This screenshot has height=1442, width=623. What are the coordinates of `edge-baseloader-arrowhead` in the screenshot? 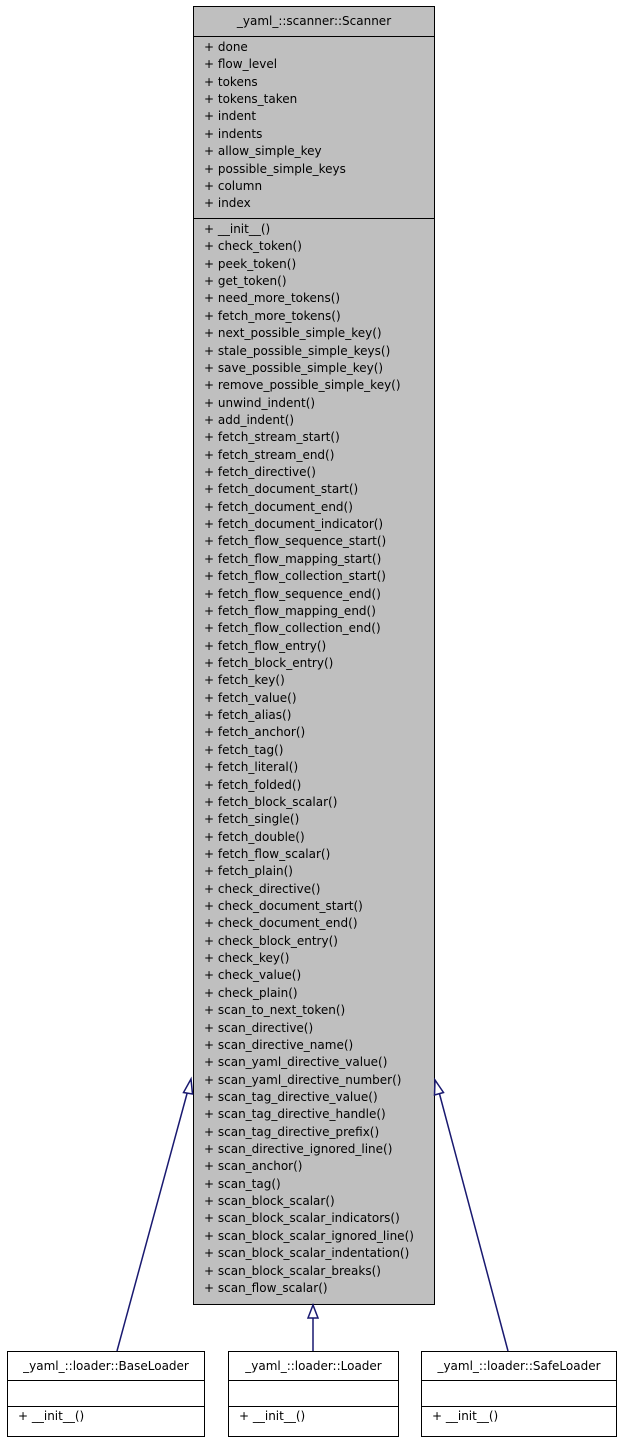 It's located at (188, 1085).